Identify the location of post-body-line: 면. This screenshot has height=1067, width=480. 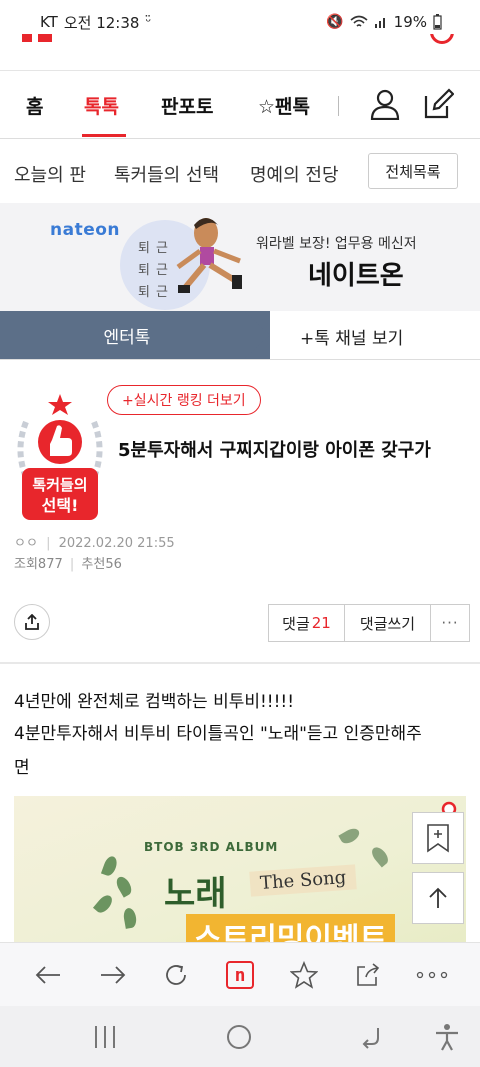
(22, 768).